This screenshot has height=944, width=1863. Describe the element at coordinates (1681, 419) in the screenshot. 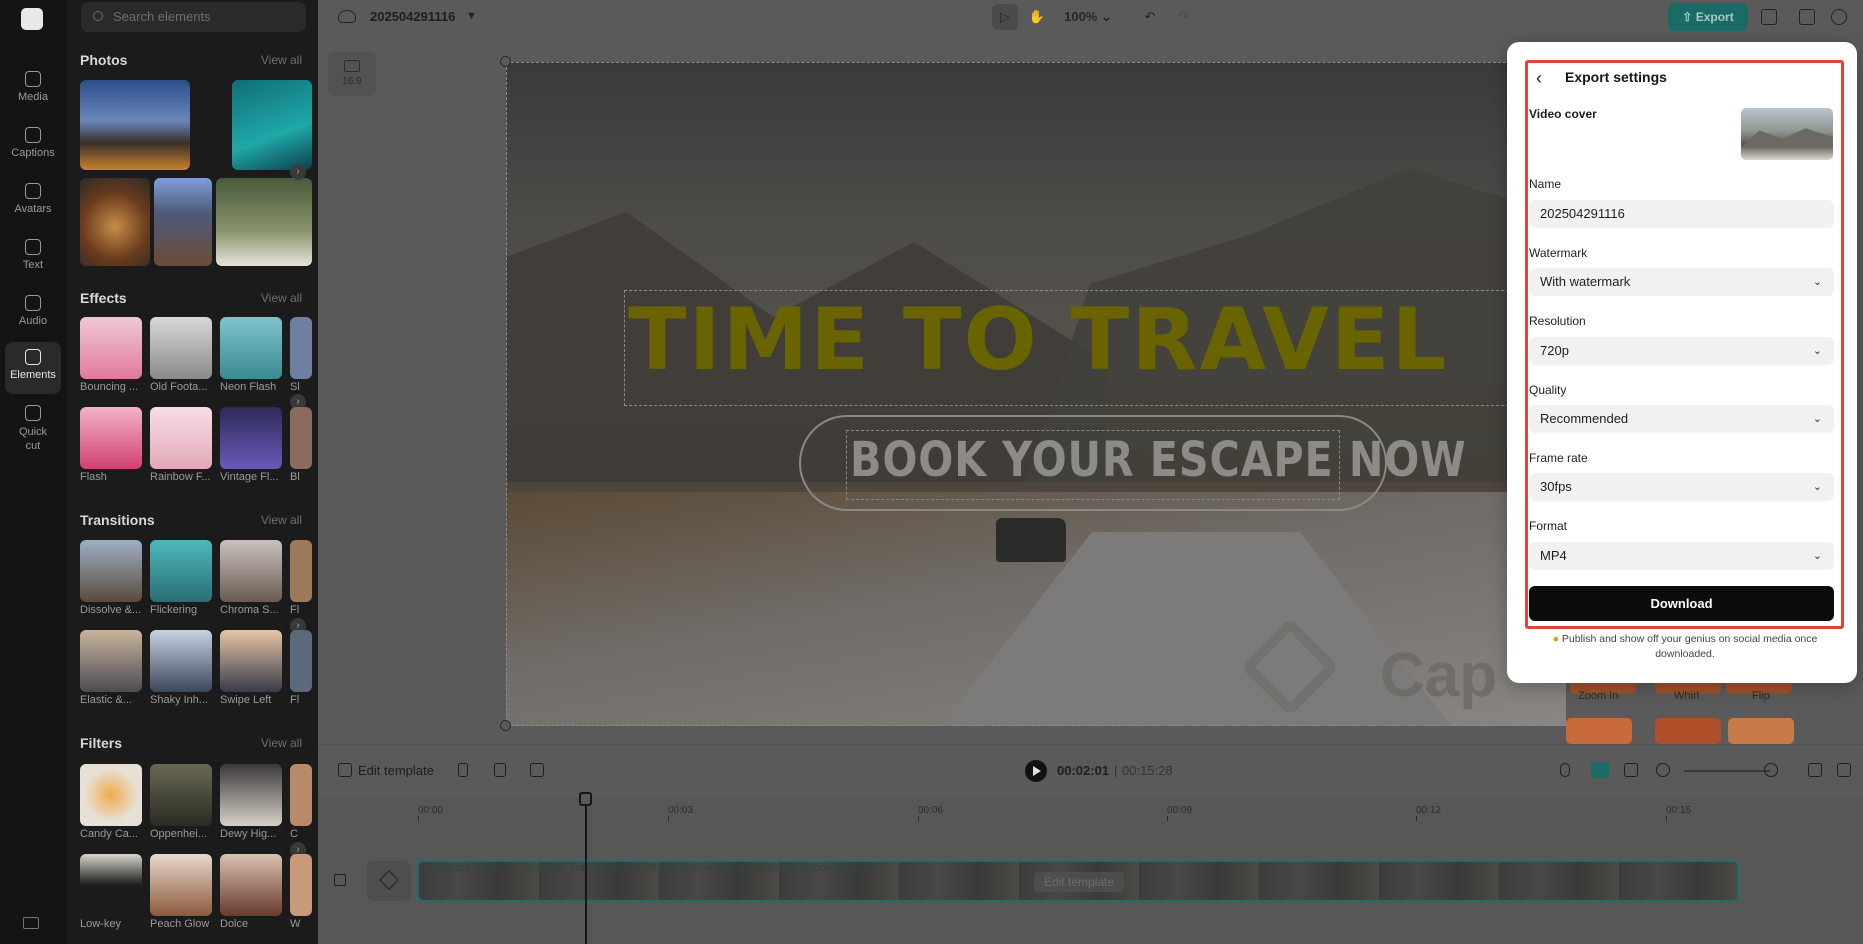

I see `quality-select: Recommended ⌄` at that location.